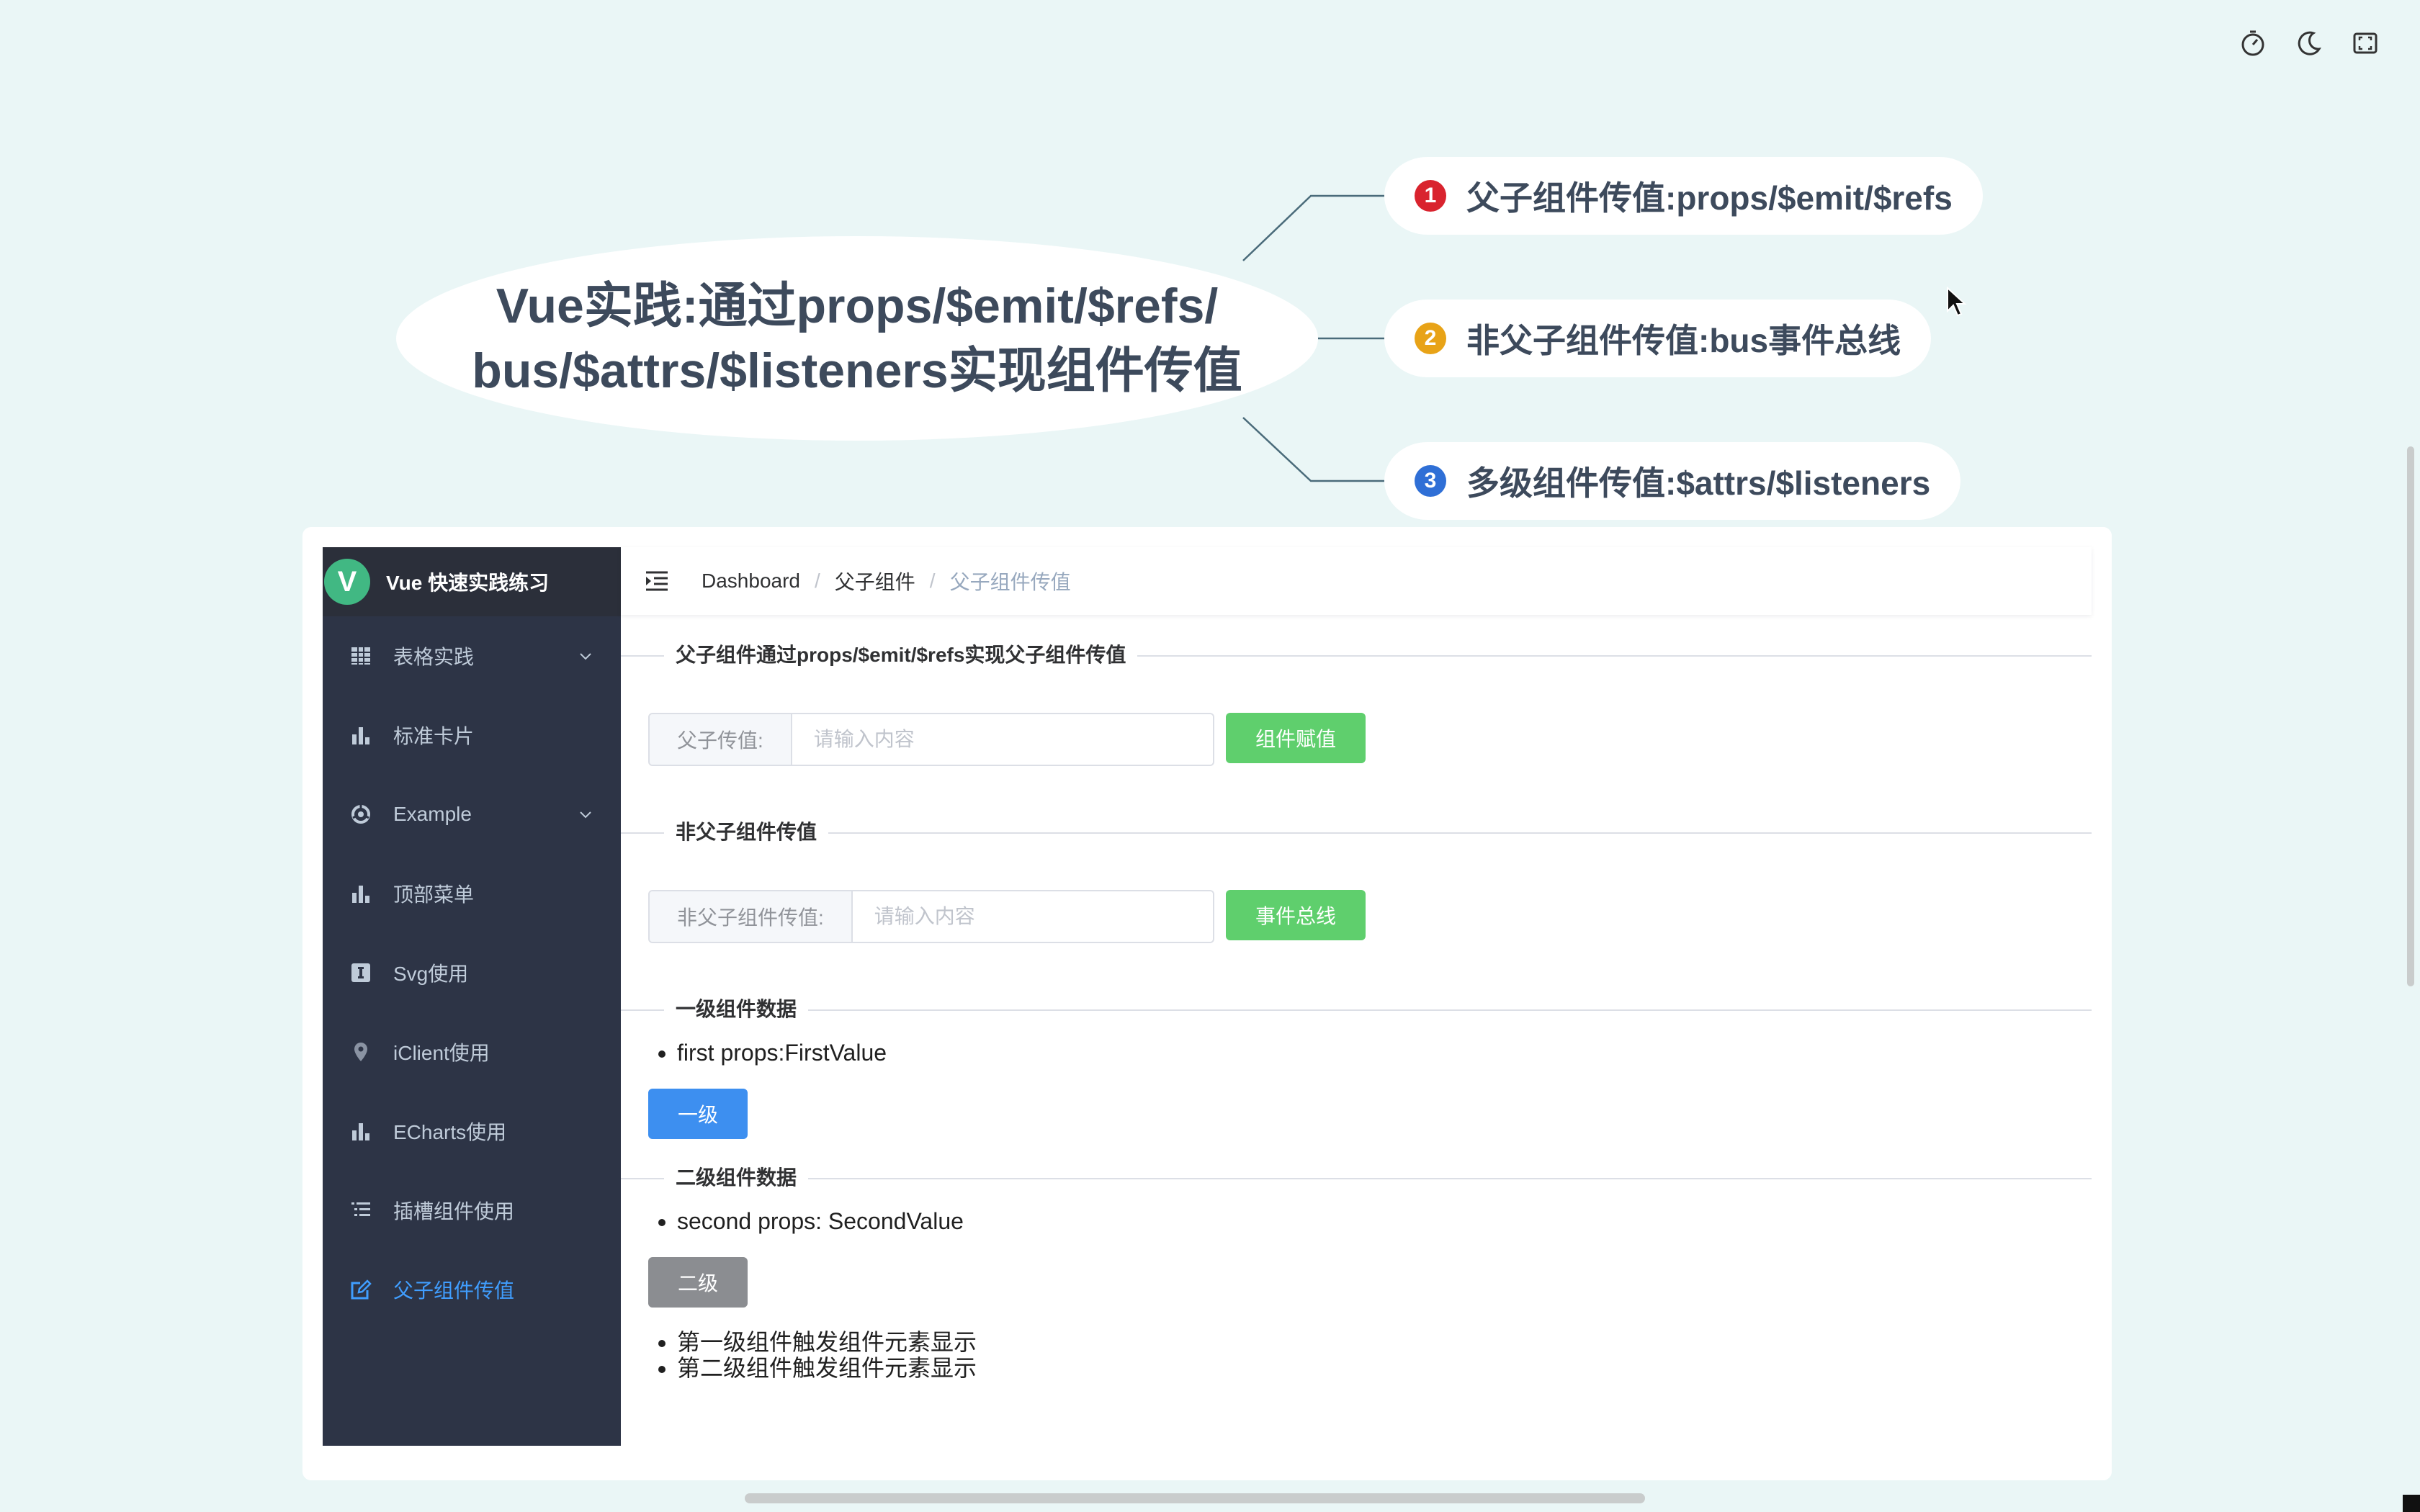 Image resolution: width=2420 pixels, height=1512 pixels. I want to click on event-bus-button: 事件总线, so click(1296, 915).